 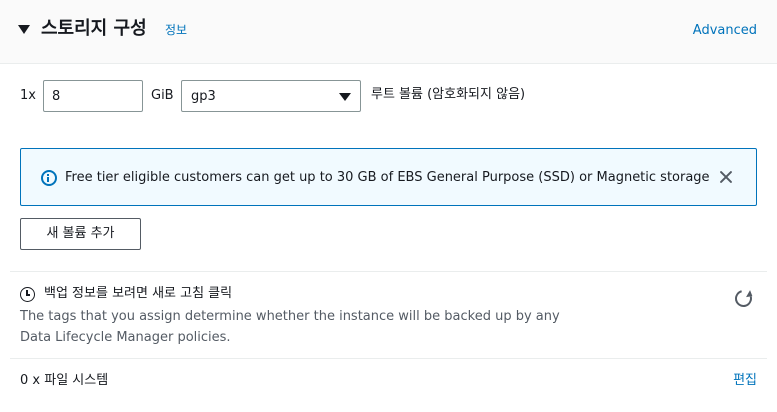 What do you see at coordinates (271, 96) in the screenshot?
I see `volume-type-select: gp3` at bounding box center [271, 96].